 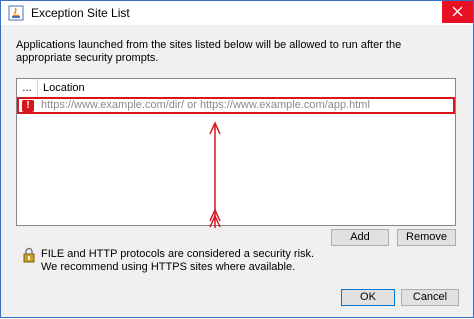 I want to click on error-glyph: !, so click(x=28, y=105).